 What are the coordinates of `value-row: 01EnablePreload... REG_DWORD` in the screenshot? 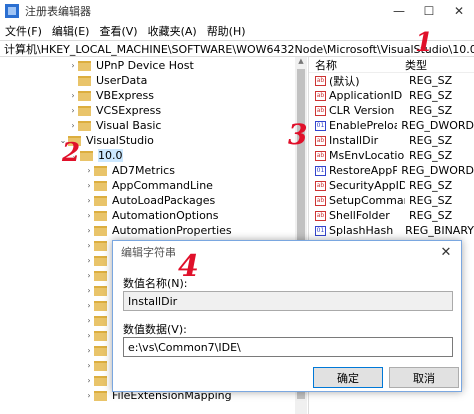 It's located at (391, 125).